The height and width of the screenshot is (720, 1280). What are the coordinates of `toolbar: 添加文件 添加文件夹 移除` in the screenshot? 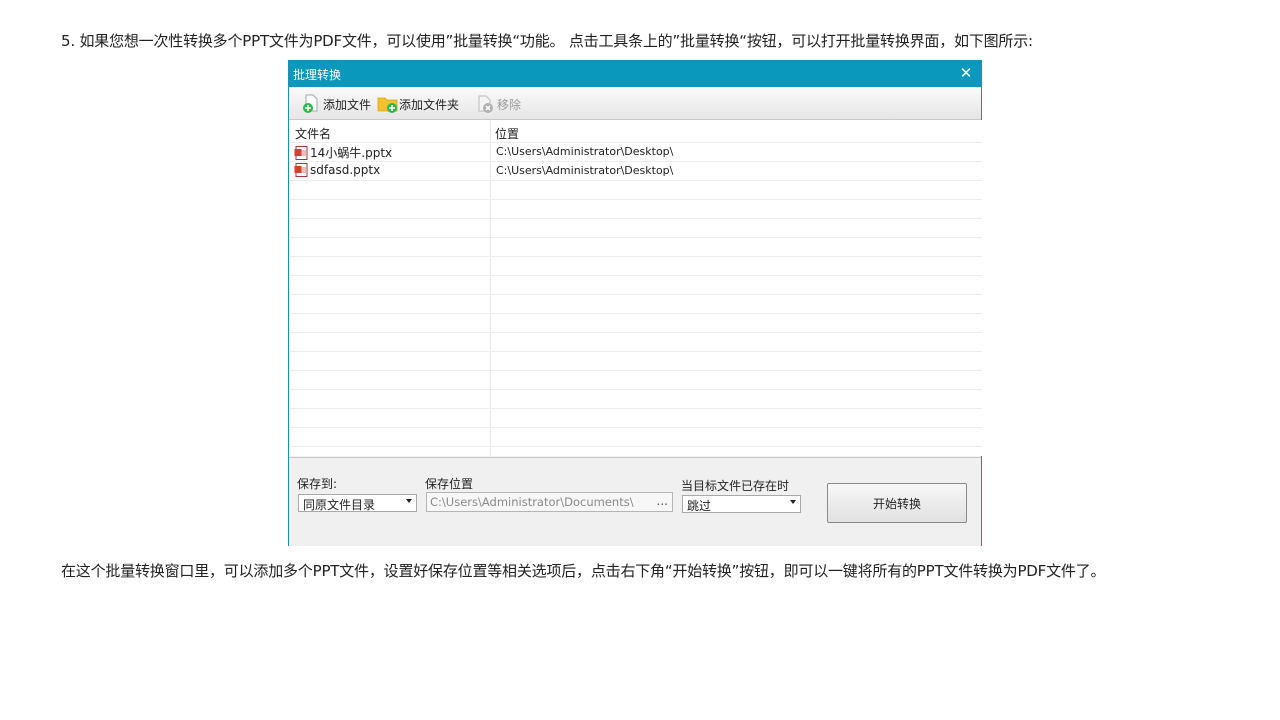 It's located at (635, 103).